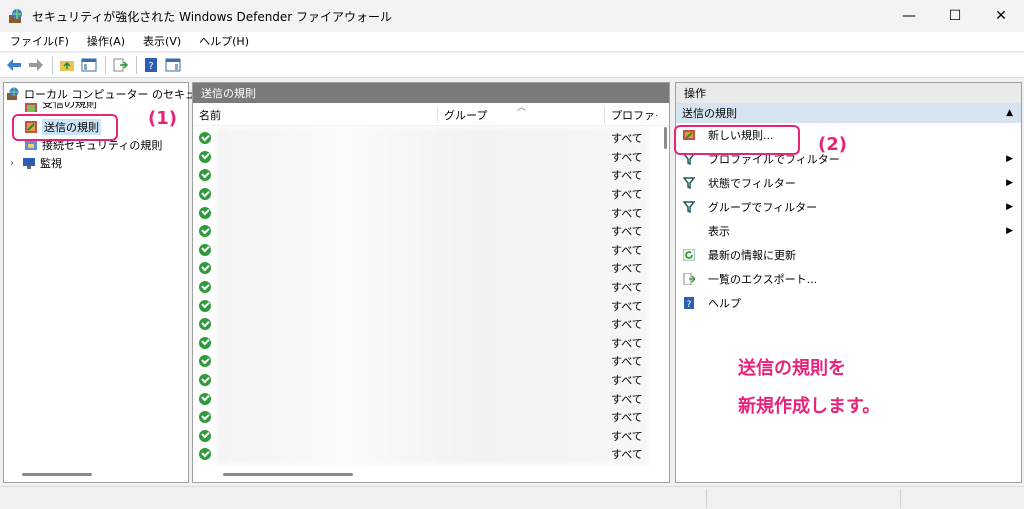 The image size is (1024, 509). I want to click on annotation-step-1: (1), so click(162, 118).